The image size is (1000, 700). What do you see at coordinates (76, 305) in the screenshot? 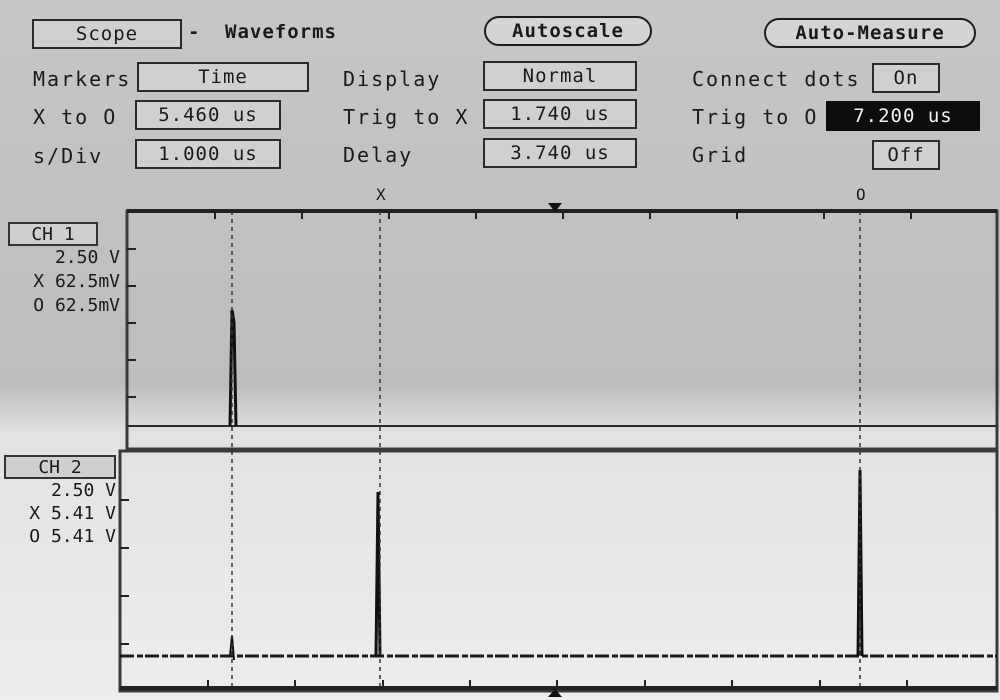
I see `ch1-o-value: O 62.5mV` at bounding box center [76, 305].